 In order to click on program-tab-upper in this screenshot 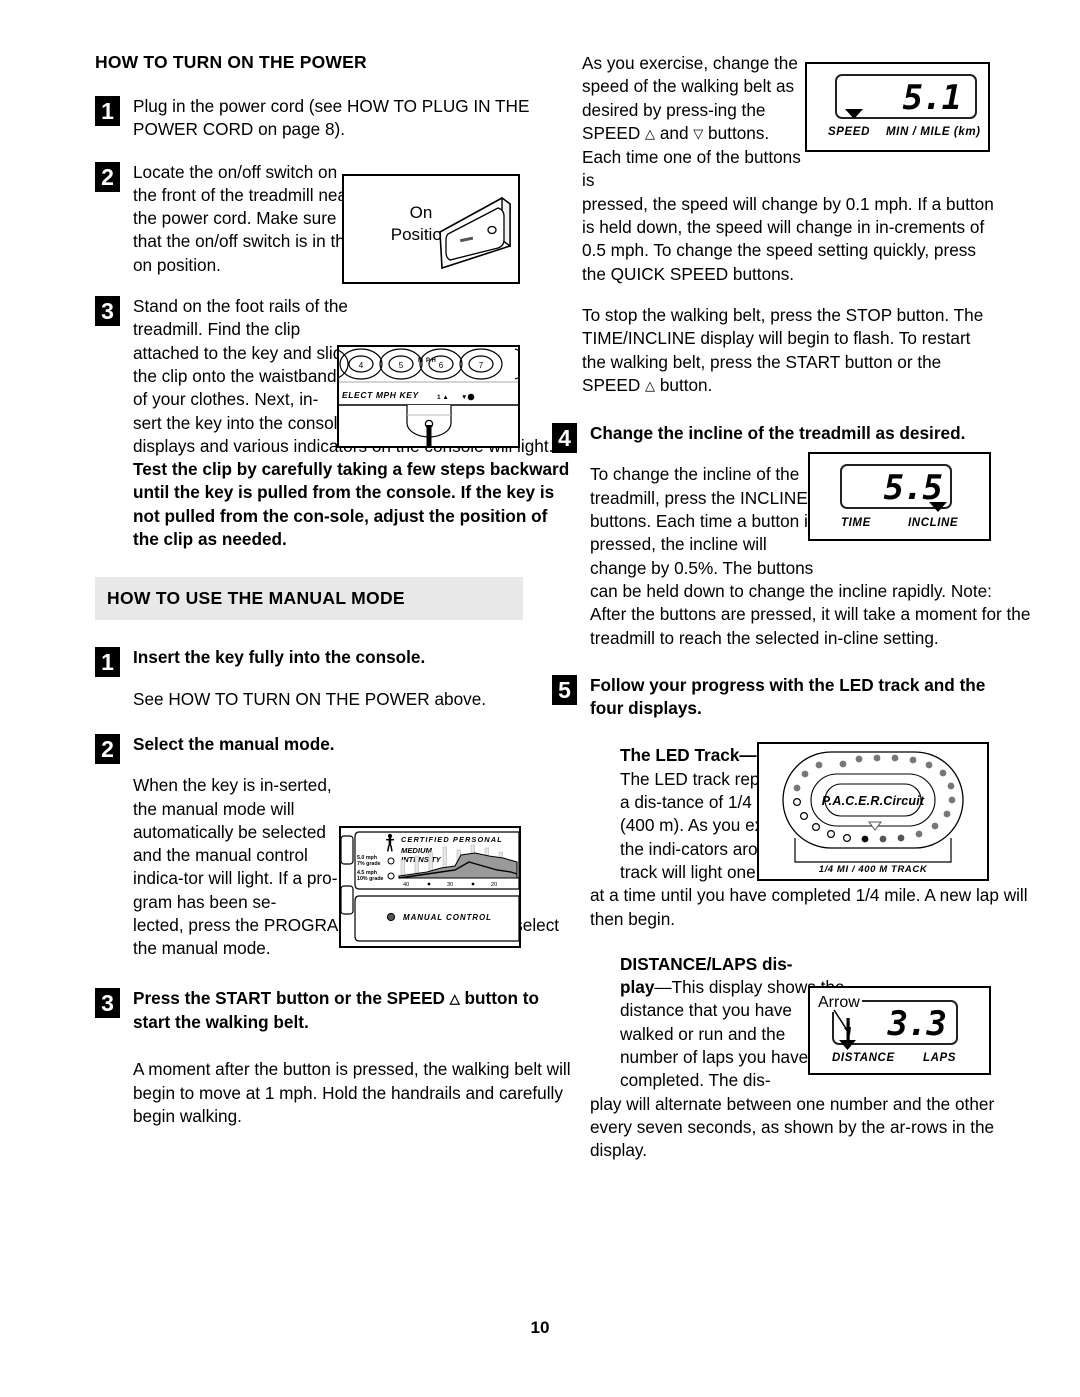, I will do `click(347, 850)`.